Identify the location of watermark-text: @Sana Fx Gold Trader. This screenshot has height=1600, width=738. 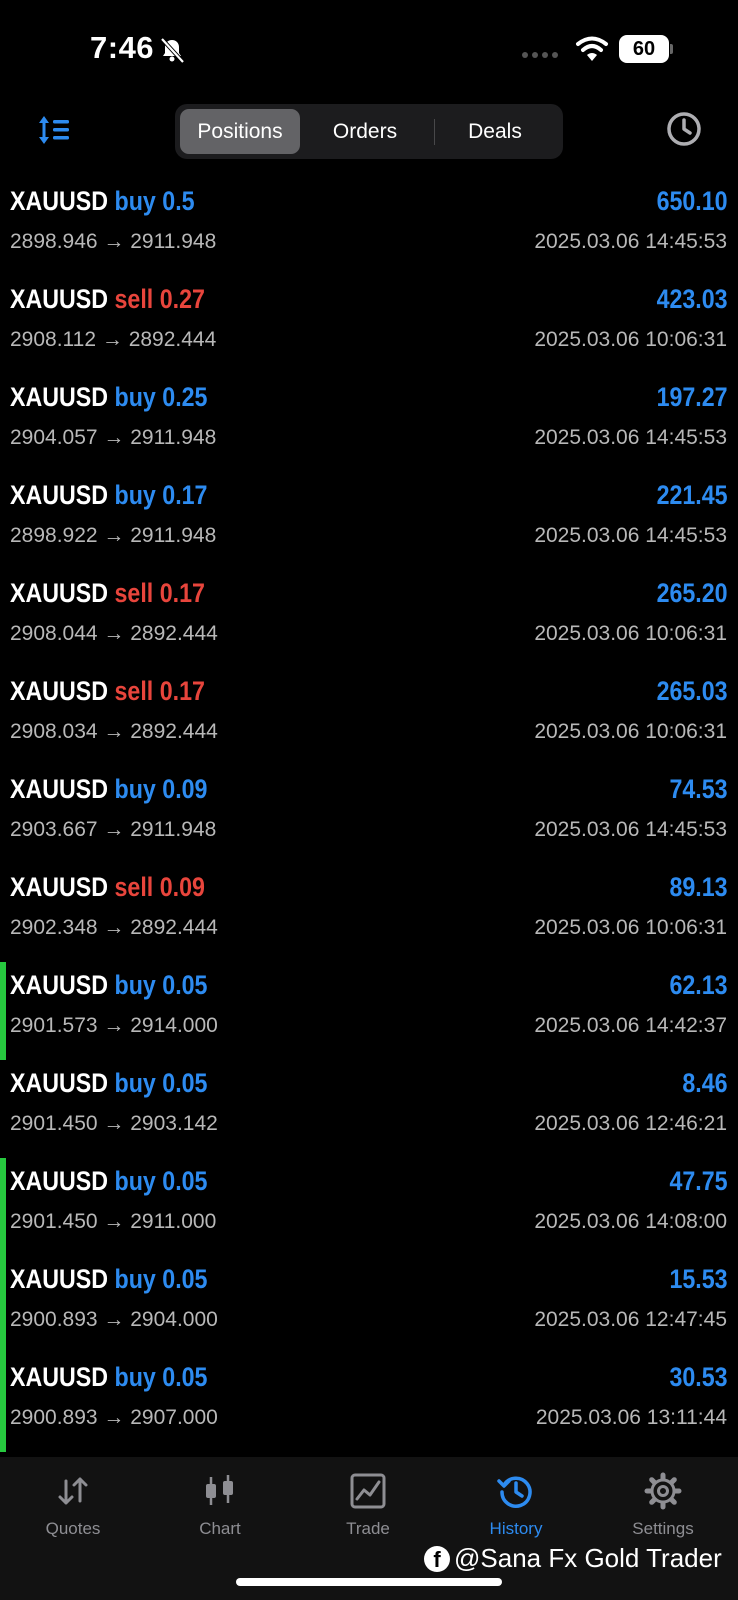
(588, 1558).